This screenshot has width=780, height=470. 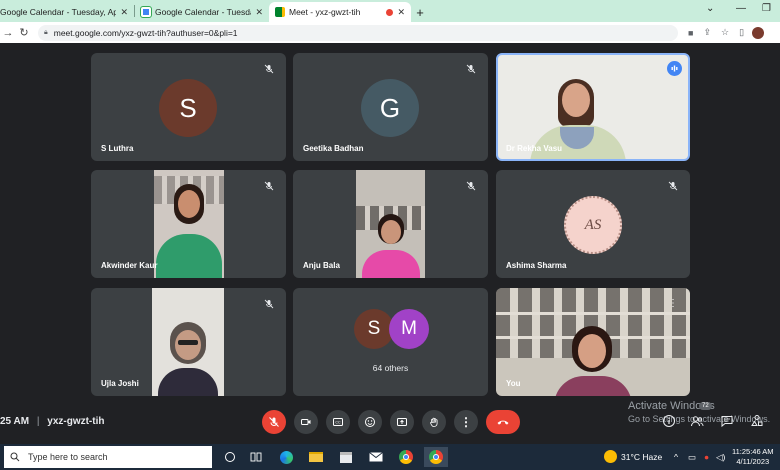 I want to click on avatar: AS, so click(x=593, y=225).